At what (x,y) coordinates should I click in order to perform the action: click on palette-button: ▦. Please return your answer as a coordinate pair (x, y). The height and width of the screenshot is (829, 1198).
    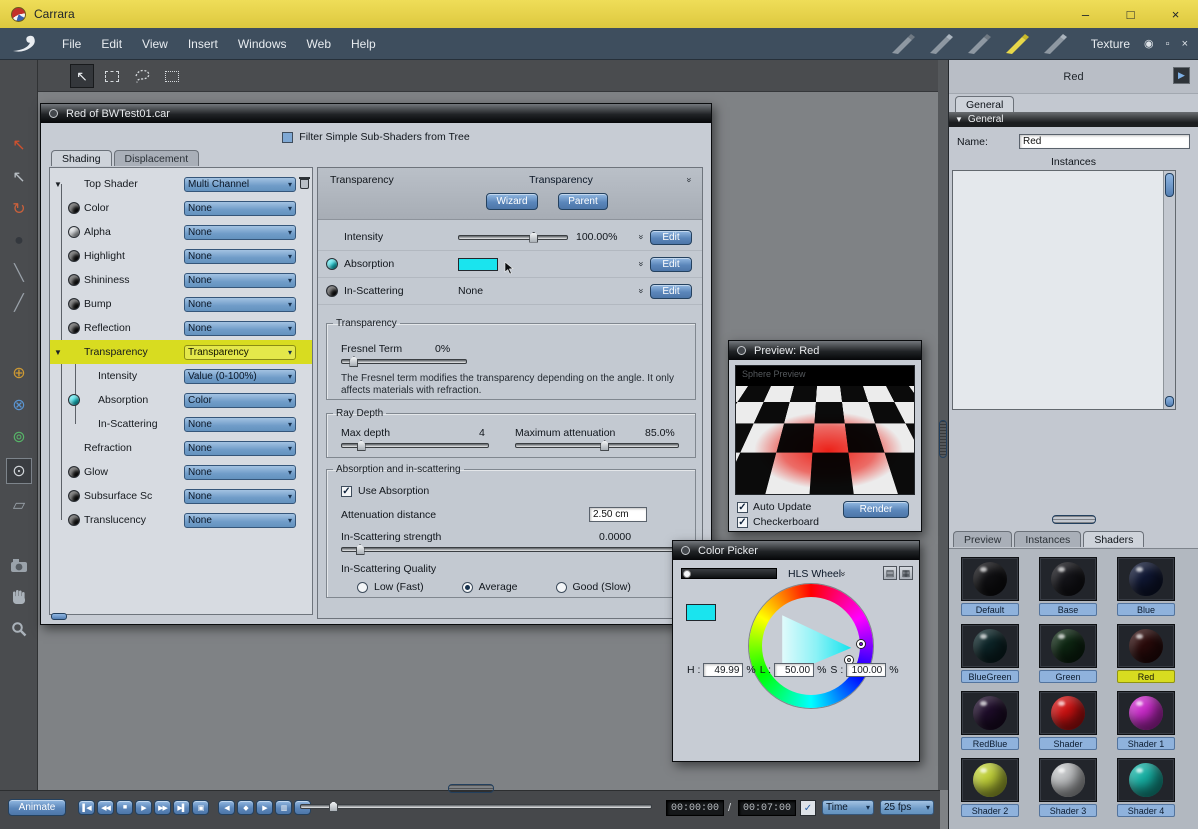
    Looking at the image, I should click on (906, 573).